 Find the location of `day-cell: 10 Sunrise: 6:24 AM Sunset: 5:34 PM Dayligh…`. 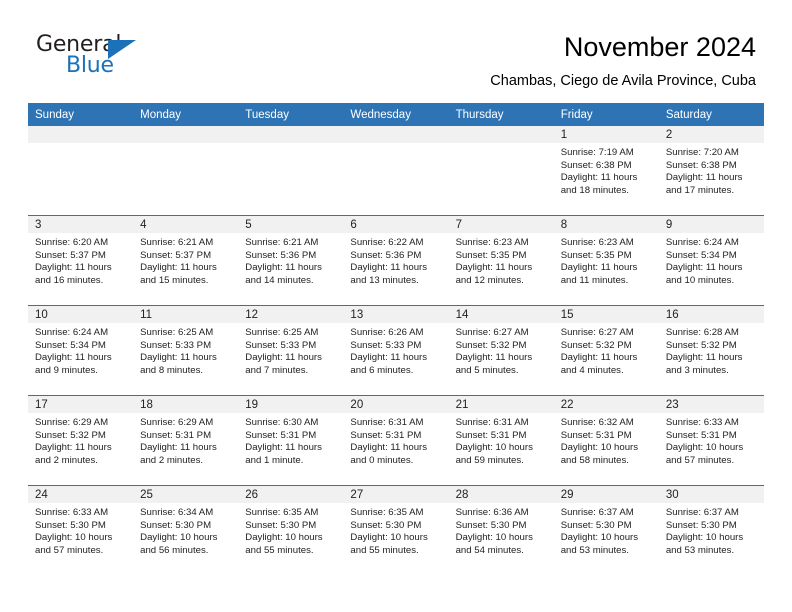

day-cell: 10 Sunrise: 6:24 AM Sunset: 5:34 PM Dayligh… is located at coordinates (81, 350).